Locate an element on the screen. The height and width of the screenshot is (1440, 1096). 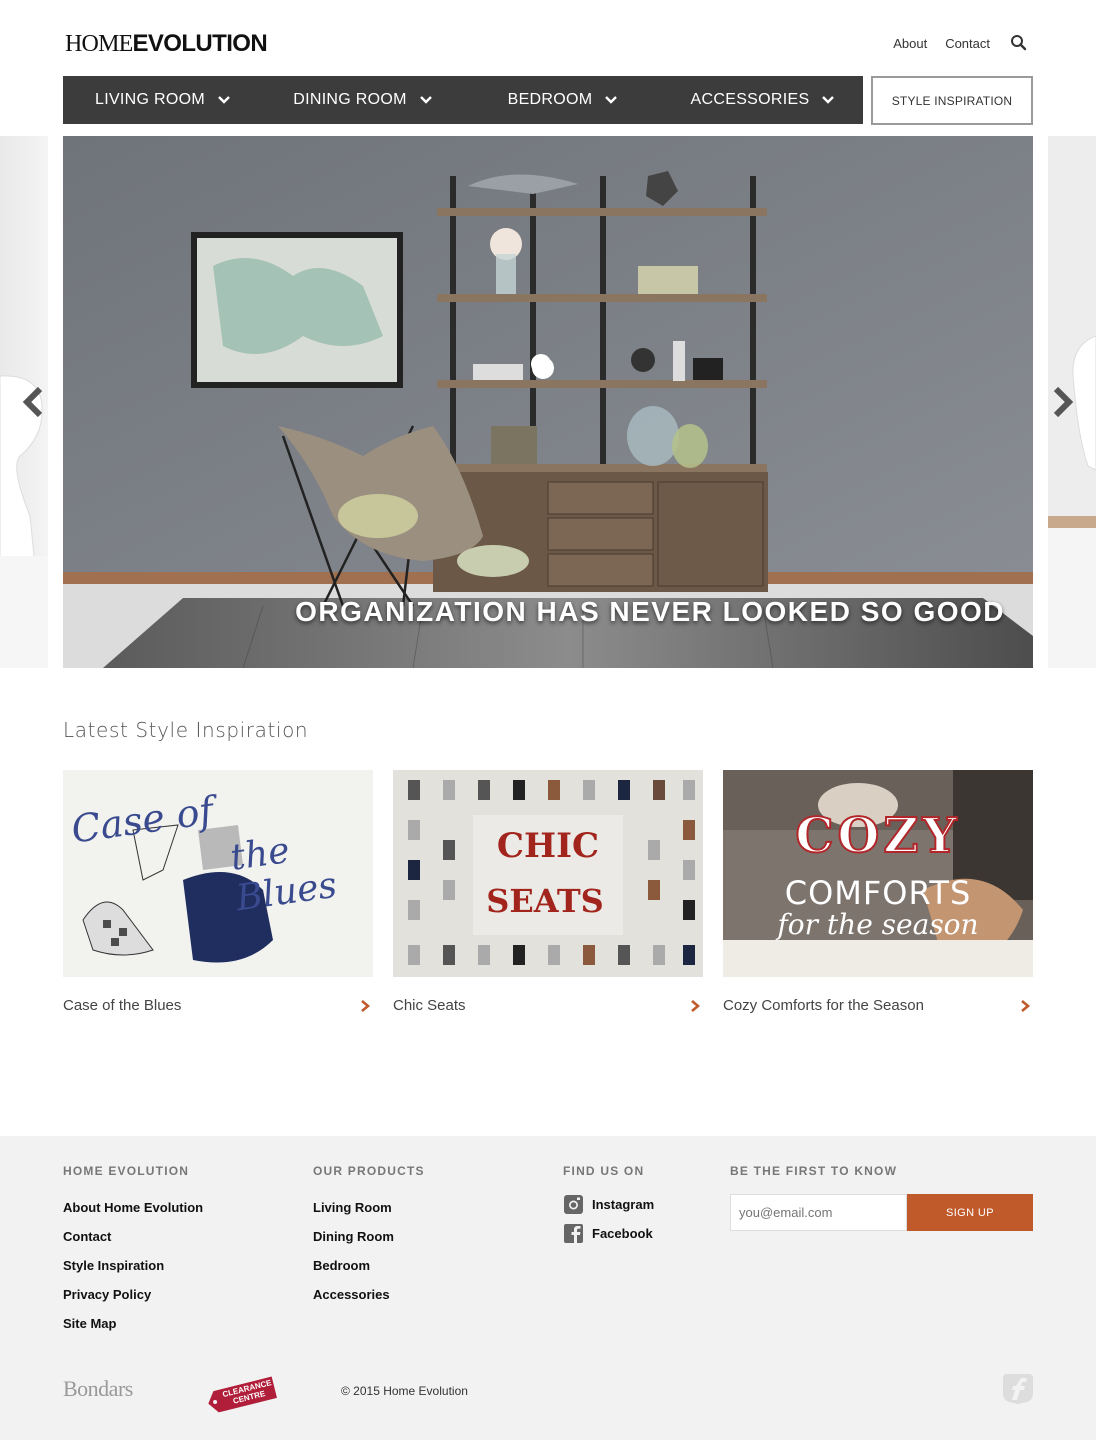
card-caption: Cozy Comforts for the Season is located at coordinates (878, 1005).